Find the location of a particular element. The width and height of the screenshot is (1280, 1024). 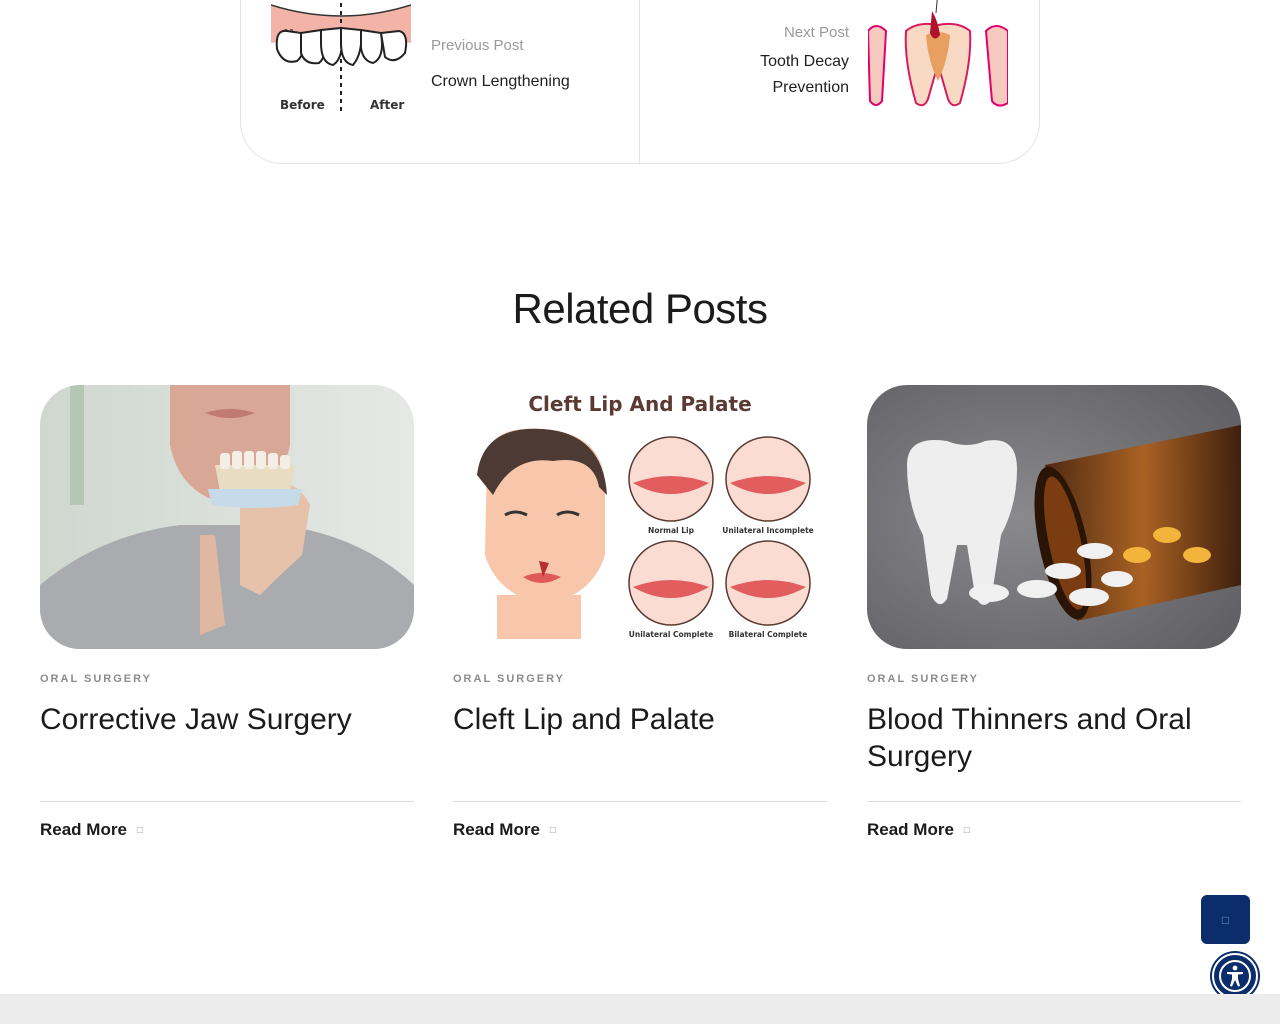

accessibility-button is located at coordinates (1235, 976).